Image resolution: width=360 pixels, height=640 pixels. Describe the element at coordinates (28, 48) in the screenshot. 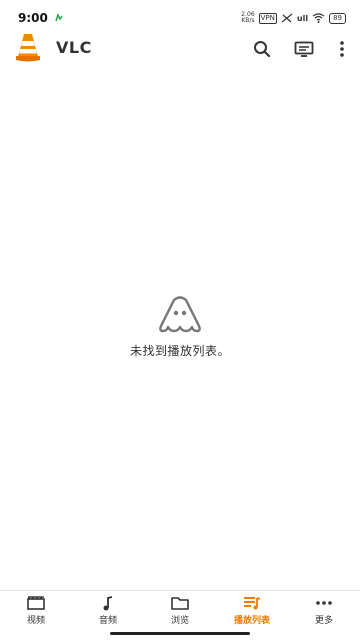

I see `vlc-cone-logo` at that location.